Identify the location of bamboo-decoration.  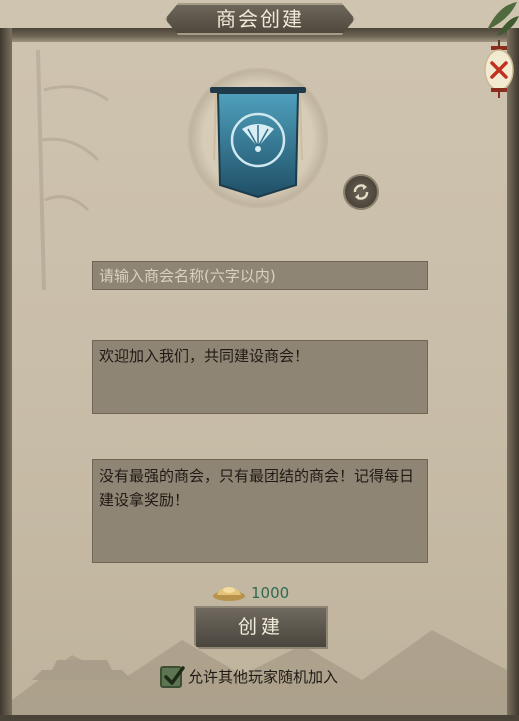
(72, 170).